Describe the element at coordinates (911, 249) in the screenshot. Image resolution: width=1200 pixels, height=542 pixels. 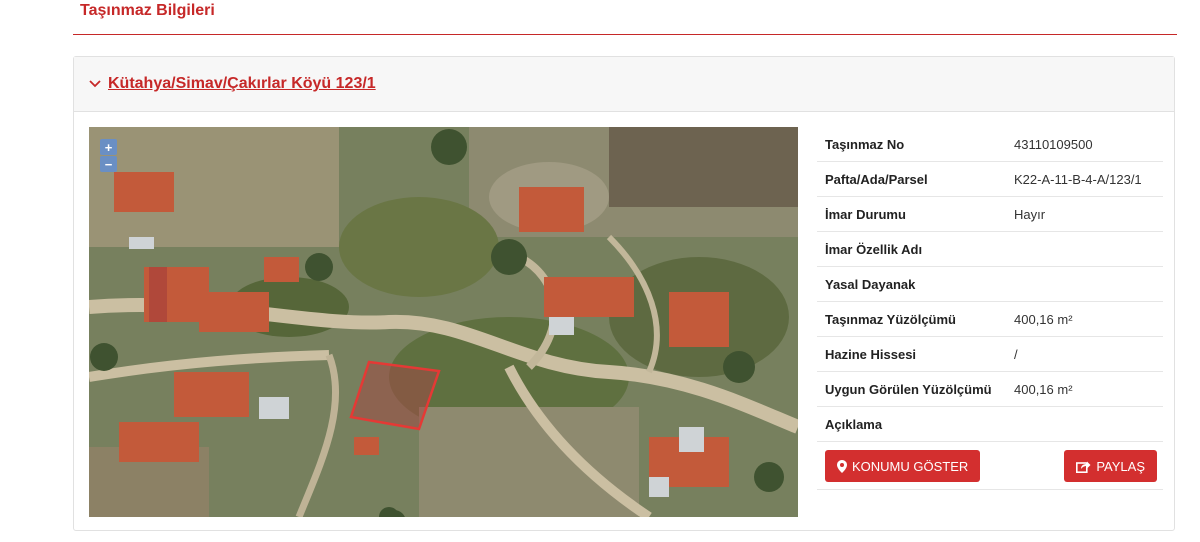
I see `detail-key: İmar Özellik Adı` at that location.